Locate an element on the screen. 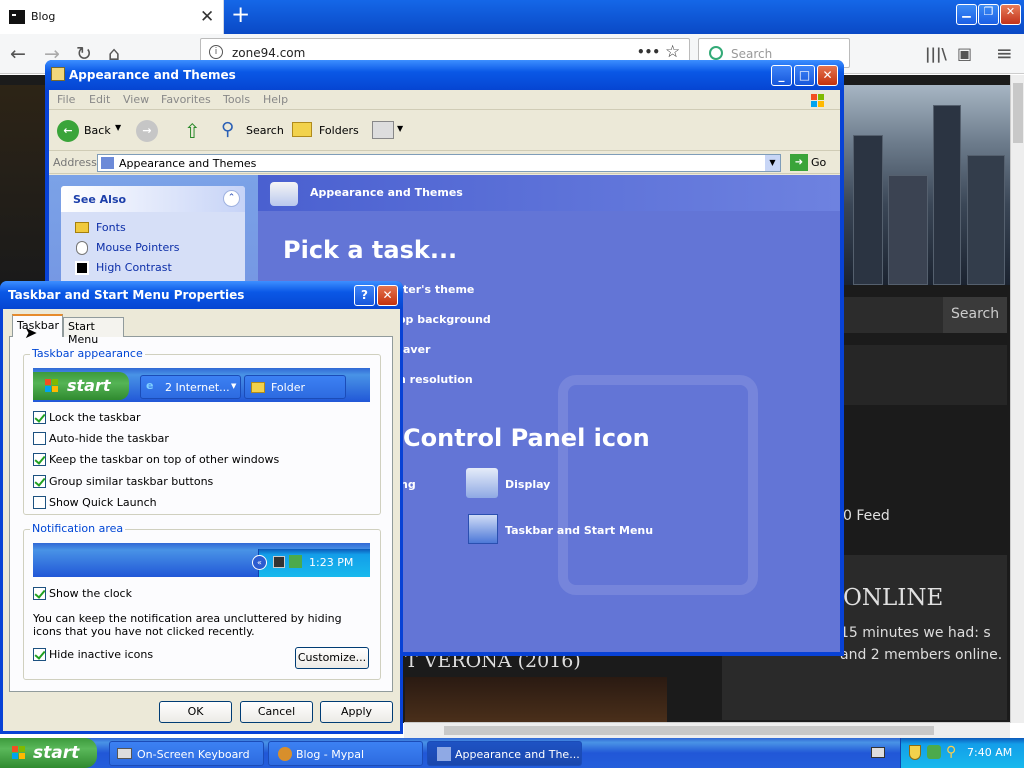 The height and width of the screenshot is (768, 1024). menu-tools: Tools is located at coordinates (236, 99).